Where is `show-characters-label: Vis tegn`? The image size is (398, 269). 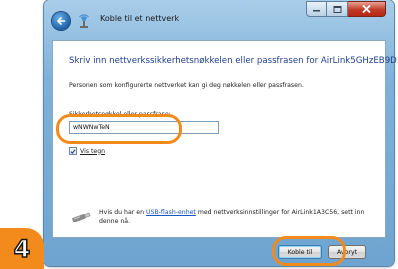
show-characters-label: Vis tegn is located at coordinates (93, 151).